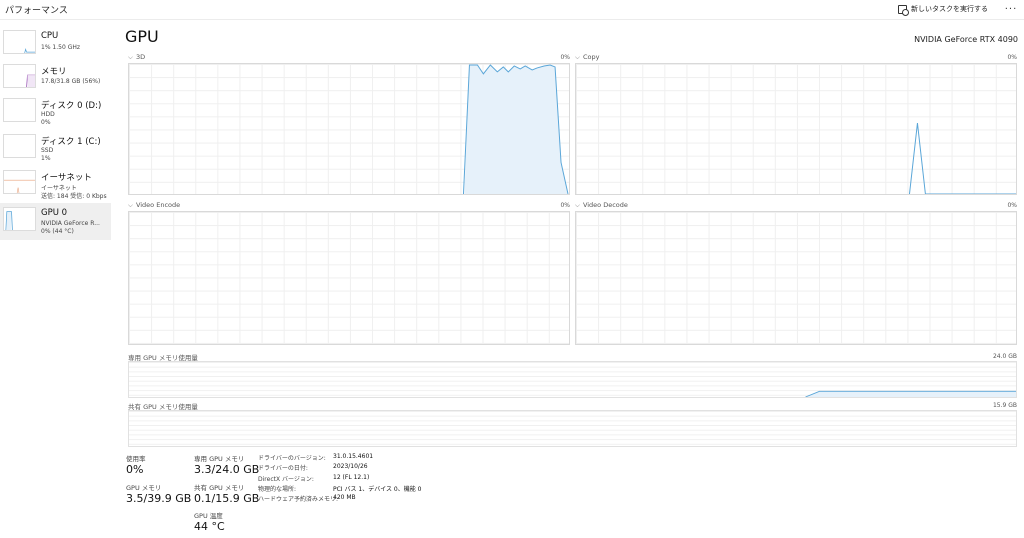 Image resolution: width=1024 pixels, height=538 pixels. Describe the element at coordinates (54, 213) in the screenshot. I see `sidebar-item-label: GPU 0` at that location.